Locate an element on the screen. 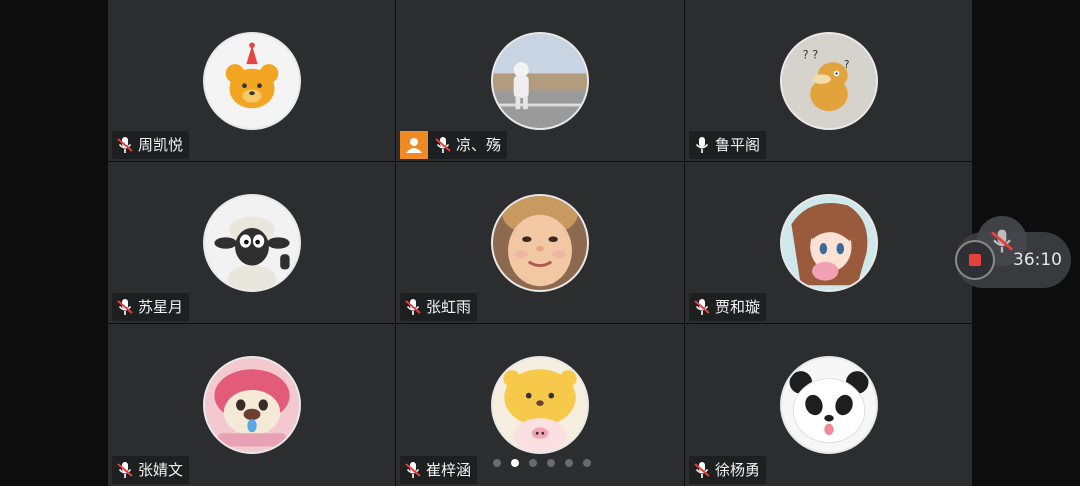 The width and height of the screenshot is (1080, 486). participant-tile: ? ? ? 鲁平阁 is located at coordinates (828, 80).